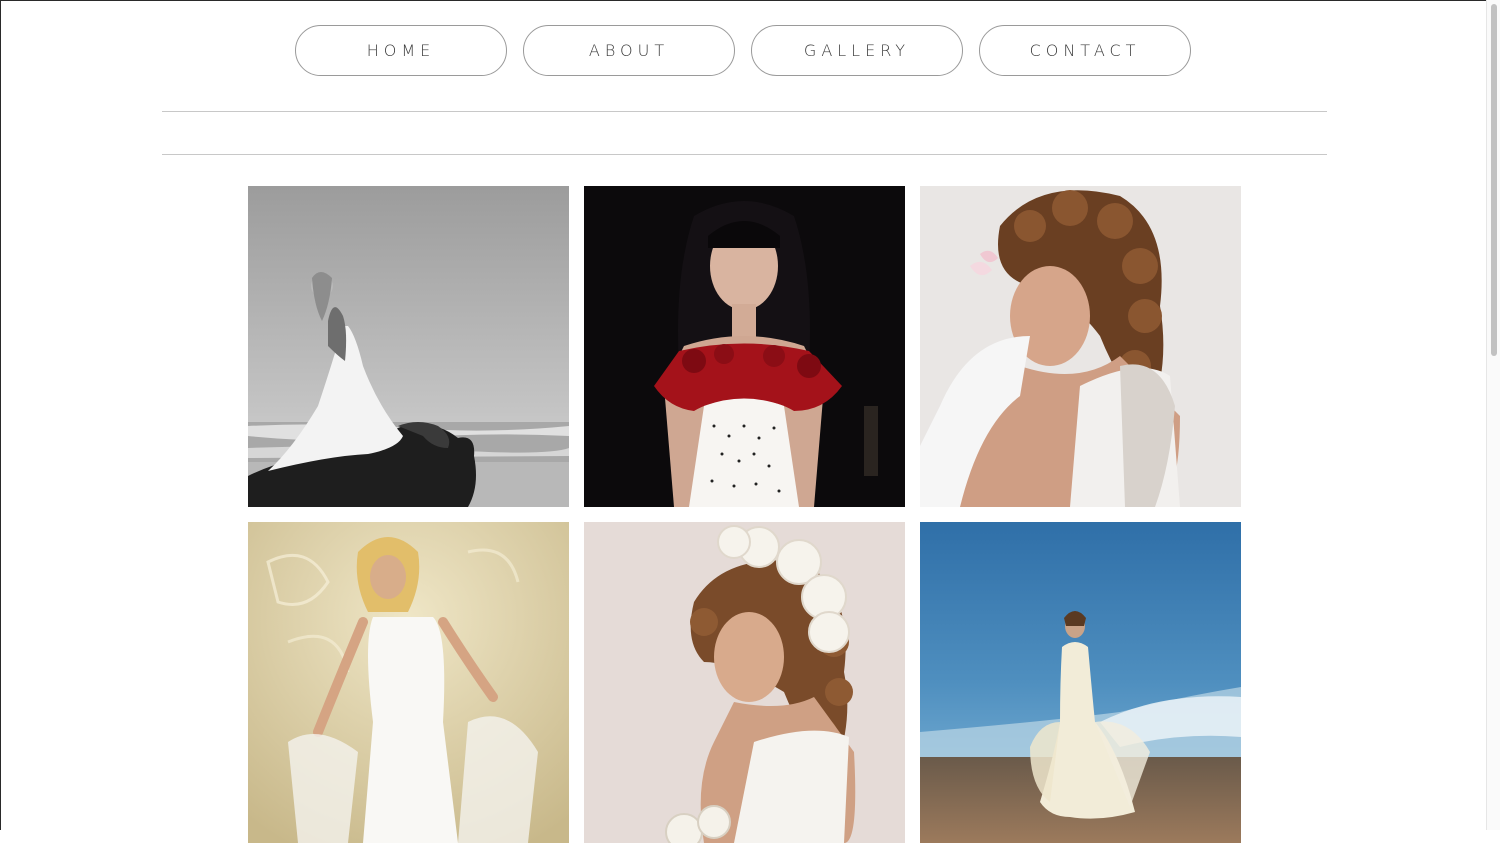 The height and width of the screenshot is (843, 1500). What do you see at coordinates (401, 50) in the screenshot?
I see `nav-home-button: HOME` at bounding box center [401, 50].